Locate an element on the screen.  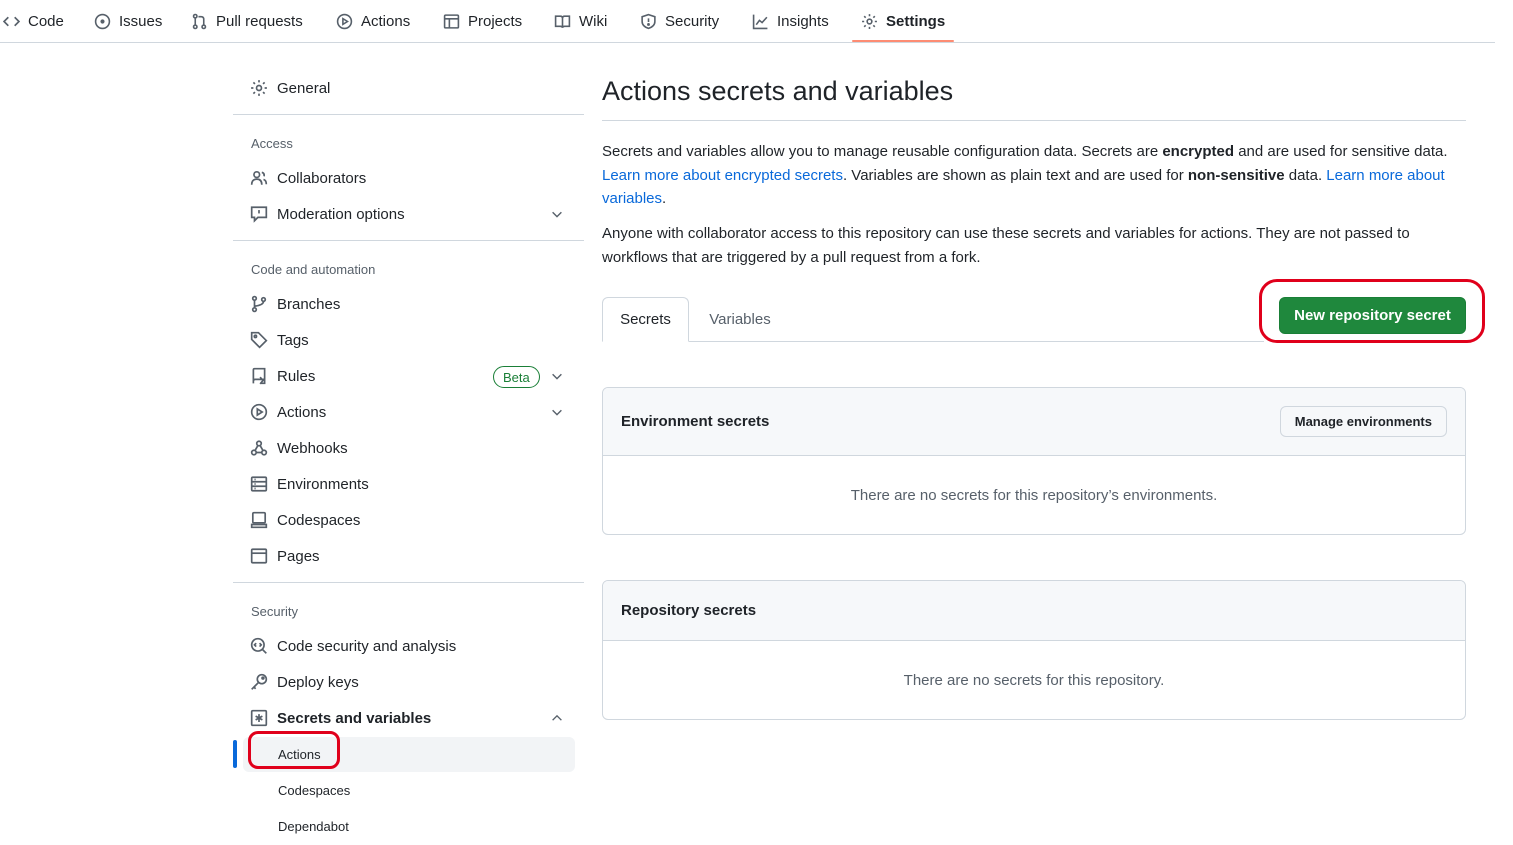
people-icon is located at coordinates (259, 177).